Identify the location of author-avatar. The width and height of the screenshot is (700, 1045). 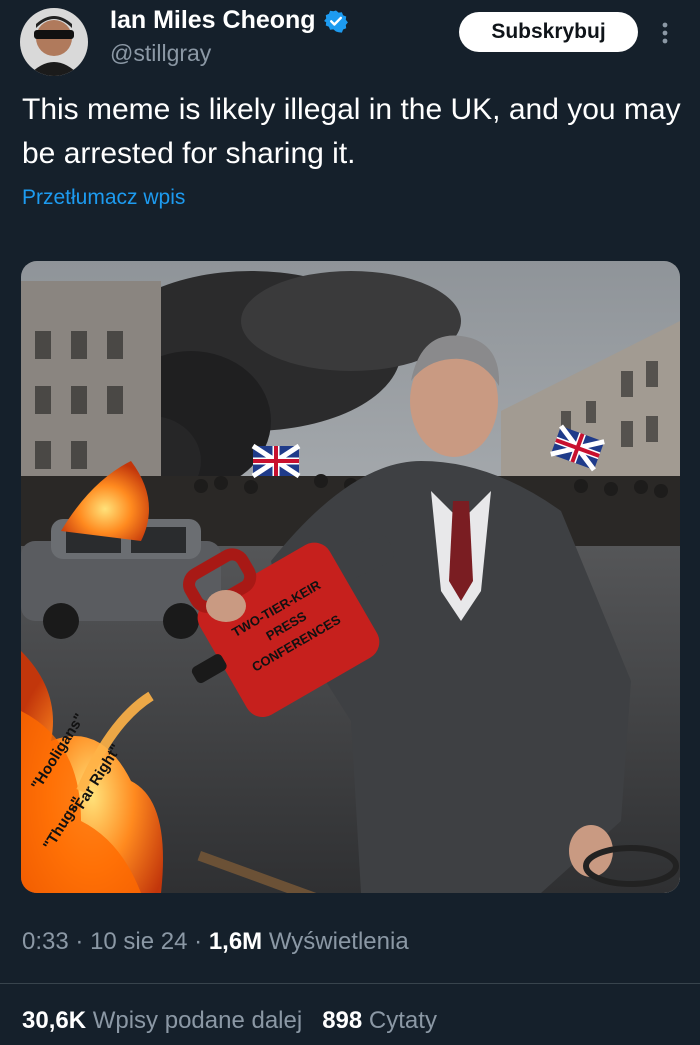
(54, 42).